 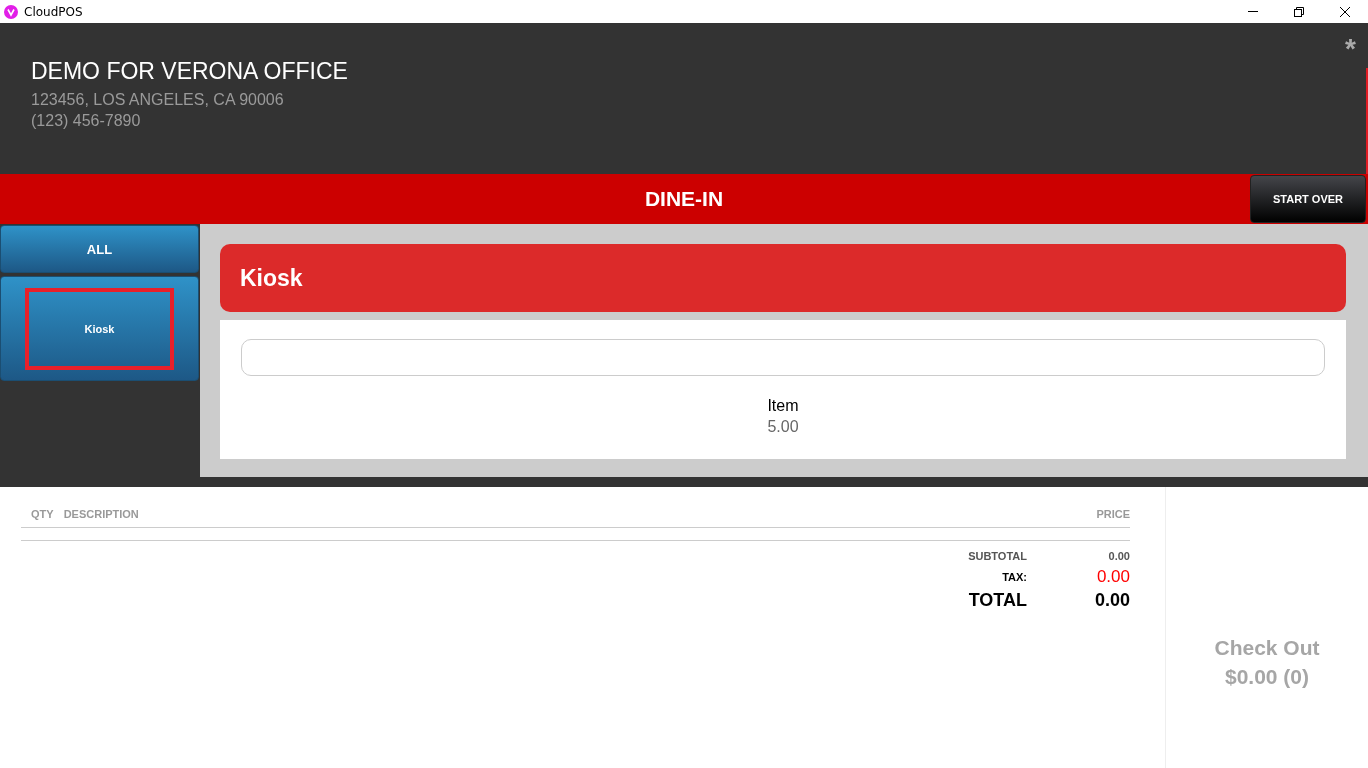 I want to click on window-title: CloudPOS, so click(x=53, y=11).